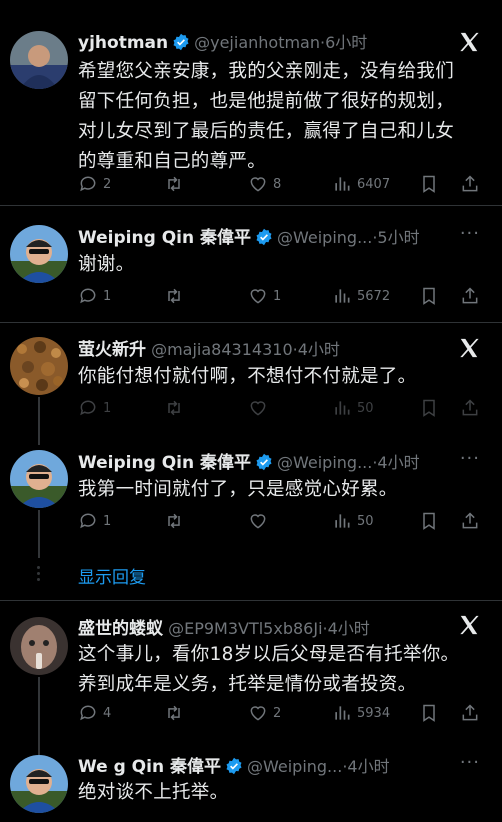 This screenshot has width=502, height=822. Describe the element at coordinates (153, 792) in the screenshot. I see `tweet-text-line: 绝对谈不上托举。` at that location.